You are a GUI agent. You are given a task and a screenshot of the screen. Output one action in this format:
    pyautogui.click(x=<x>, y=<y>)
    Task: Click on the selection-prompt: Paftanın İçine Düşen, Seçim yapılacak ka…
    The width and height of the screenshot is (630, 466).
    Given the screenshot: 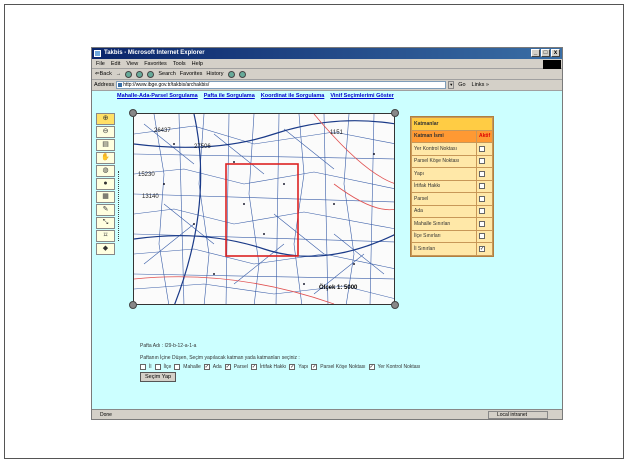 What is the action you would take?
    pyautogui.click(x=220, y=358)
    